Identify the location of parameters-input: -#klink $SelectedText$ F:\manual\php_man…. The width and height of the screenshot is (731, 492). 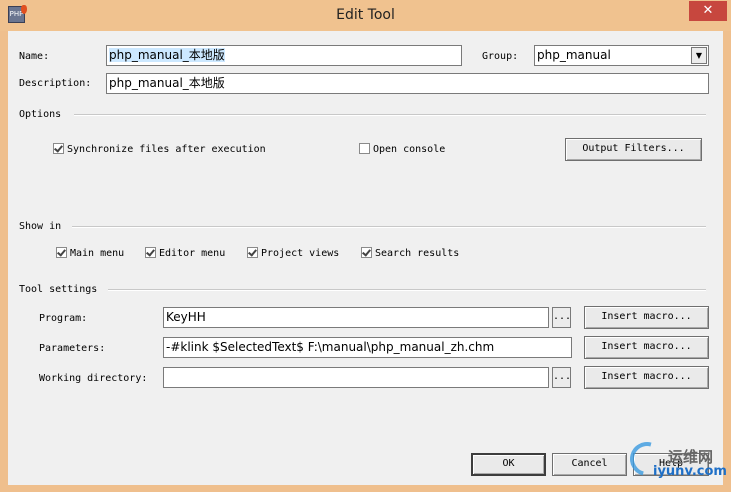
(367, 347).